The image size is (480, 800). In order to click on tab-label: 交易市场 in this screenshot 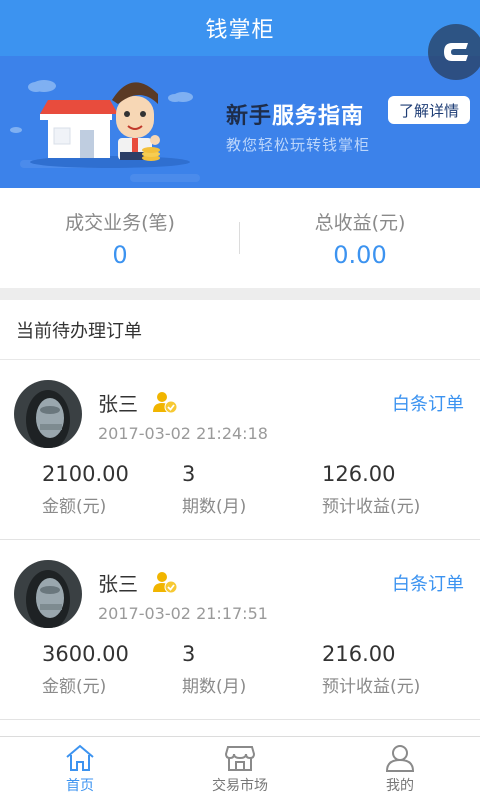, I will do `click(240, 785)`.